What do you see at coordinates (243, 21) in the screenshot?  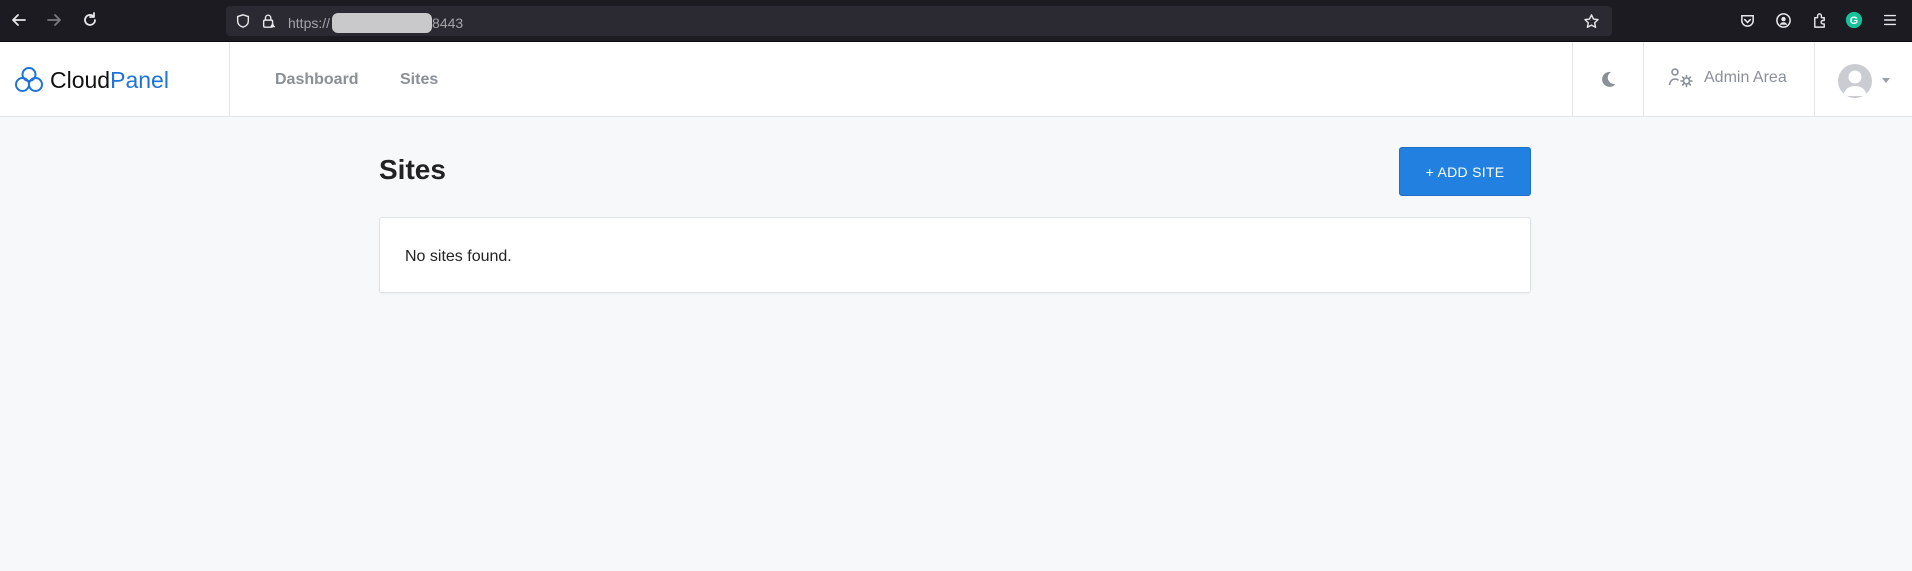 I see `shield-icon` at bounding box center [243, 21].